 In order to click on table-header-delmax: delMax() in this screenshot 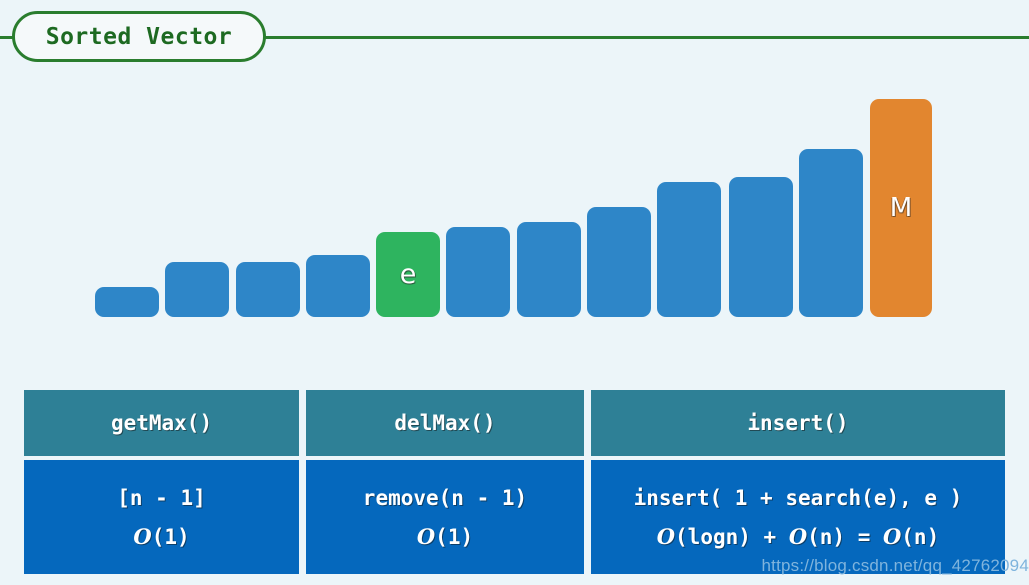, I will do `click(444, 423)`.